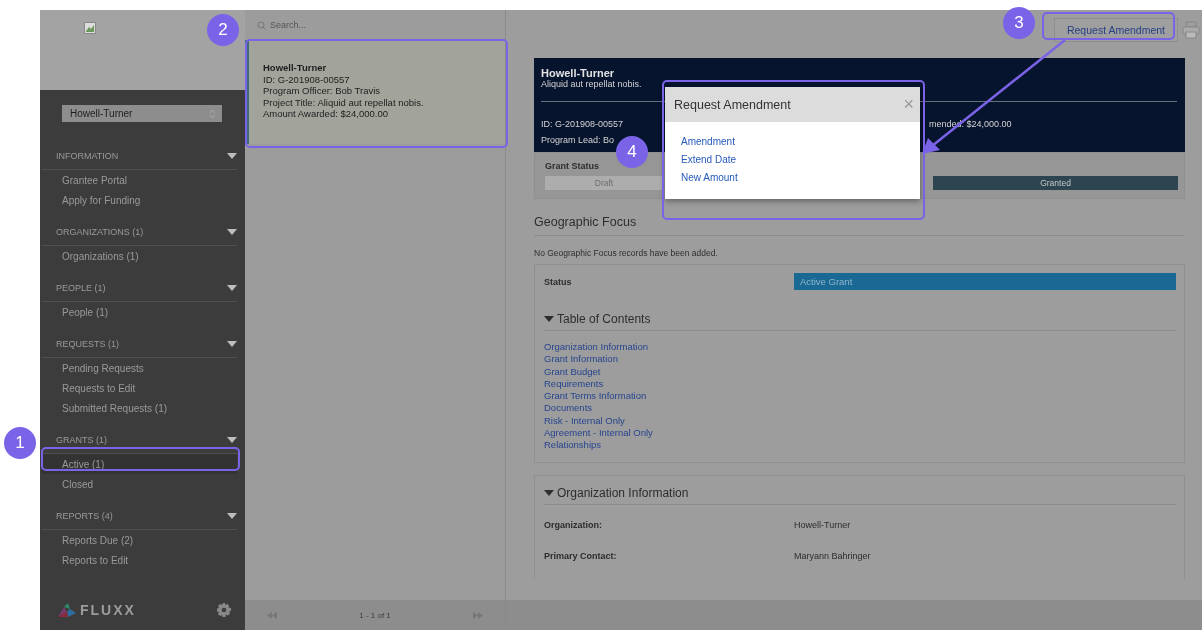 This screenshot has width=1202, height=630. What do you see at coordinates (261, 25) in the screenshot?
I see `search-icon` at bounding box center [261, 25].